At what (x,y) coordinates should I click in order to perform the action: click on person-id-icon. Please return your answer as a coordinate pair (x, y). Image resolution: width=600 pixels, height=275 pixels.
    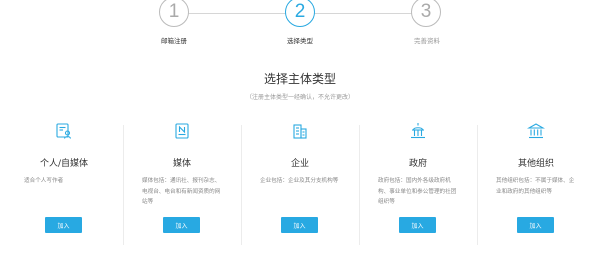
    Looking at the image, I should click on (64, 131).